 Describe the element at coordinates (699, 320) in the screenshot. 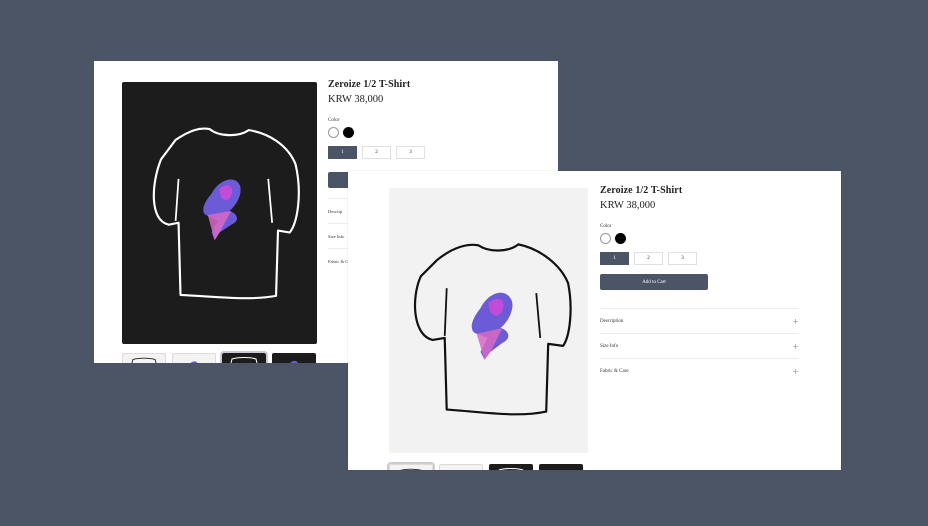

I see `accordion-description: Description +` at that location.